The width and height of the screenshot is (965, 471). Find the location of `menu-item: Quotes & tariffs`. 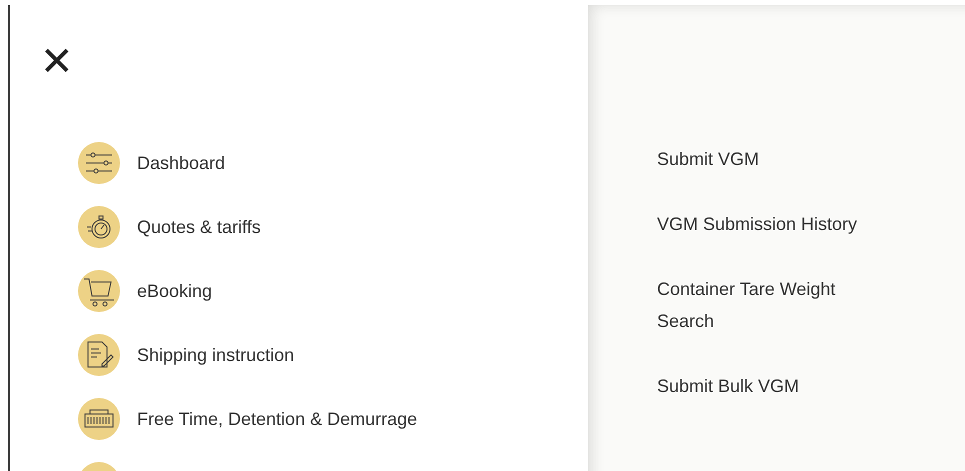

menu-item: Quotes & tariffs is located at coordinates (199, 227).